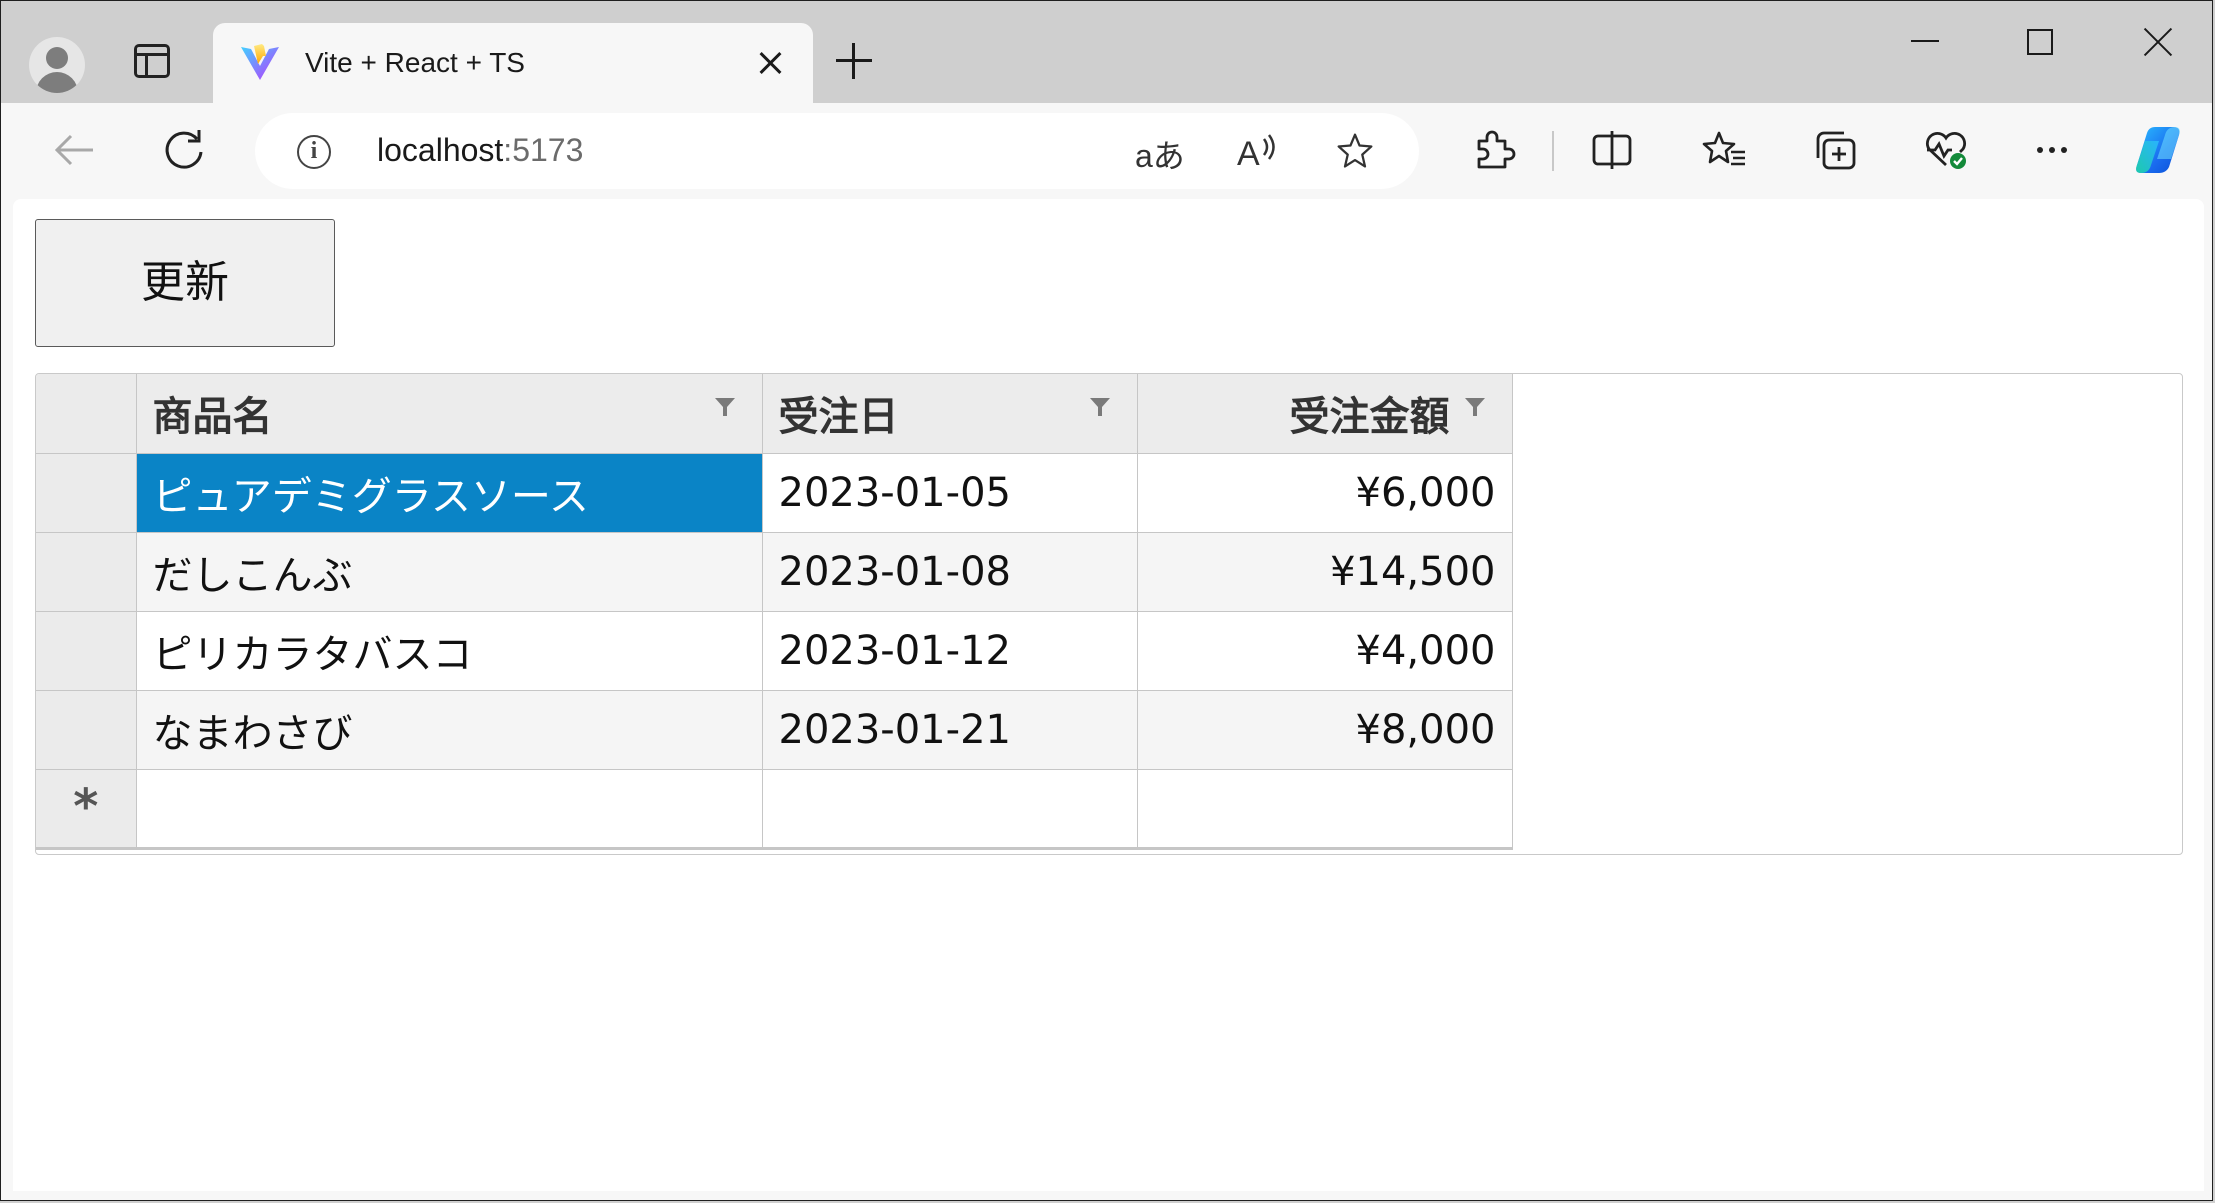 Image resolution: width=2215 pixels, height=1203 pixels. Describe the element at coordinates (950, 730) in the screenshot. I see `cell-date: 2023-01-21` at that location.